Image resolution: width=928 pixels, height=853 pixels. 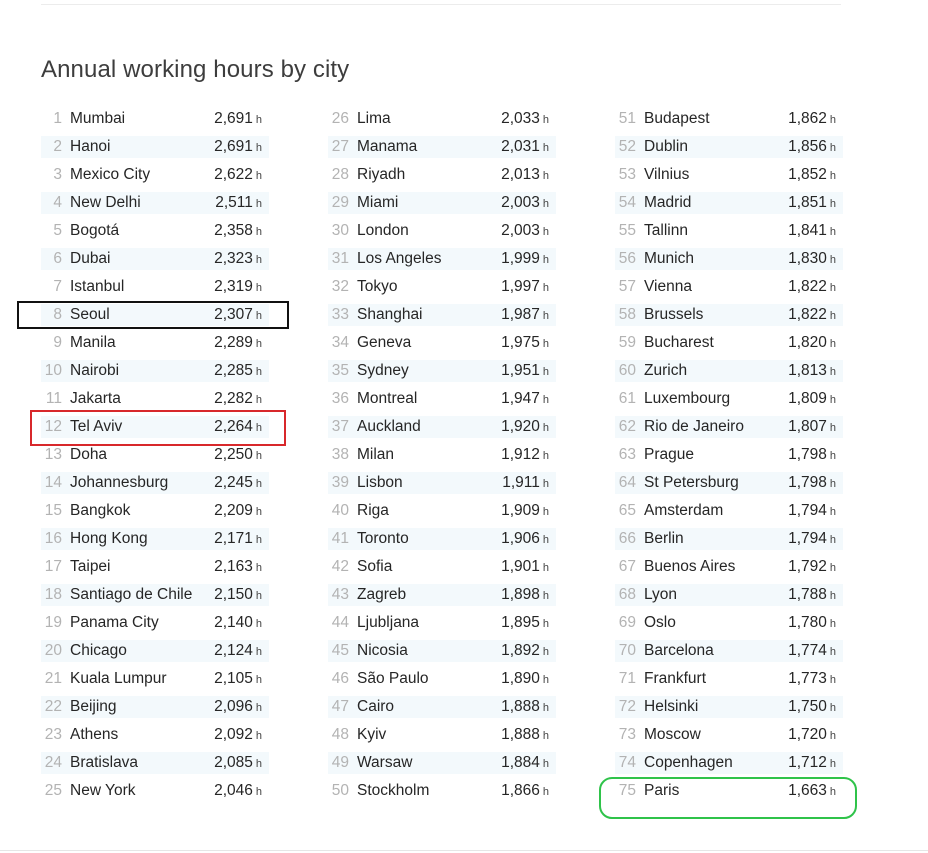 What do you see at coordinates (807, 118) in the screenshot?
I see `hours-value: 1,862` at bounding box center [807, 118].